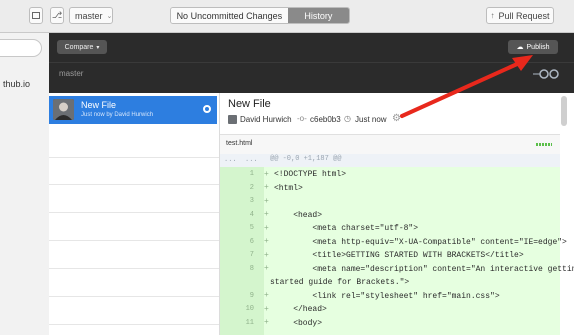 The image size is (574, 335). I want to click on branch-select: master ⌄, so click(91, 15).